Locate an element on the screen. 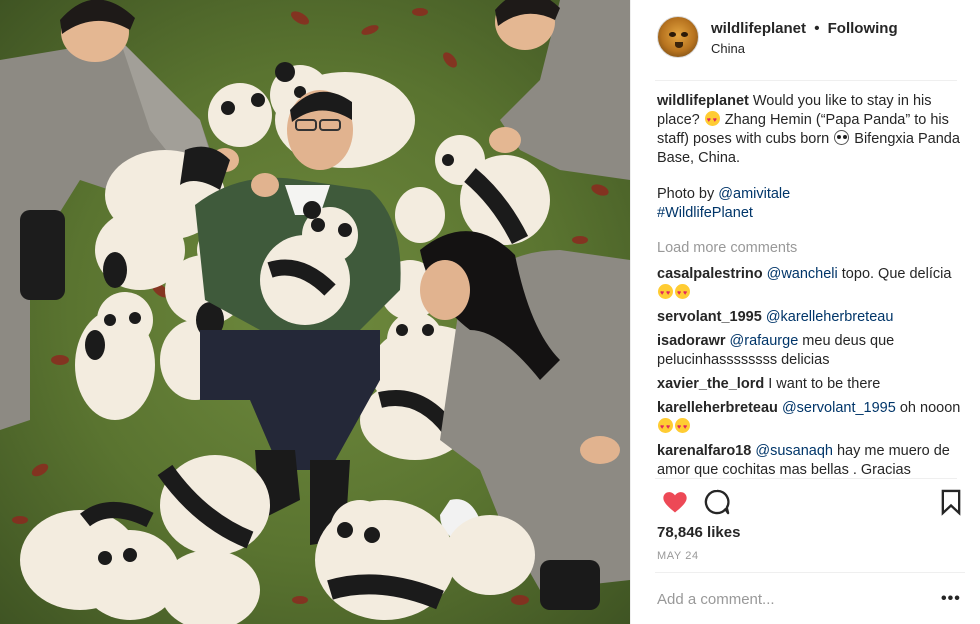  tiger-avatar is located at coordinates (678, 37).